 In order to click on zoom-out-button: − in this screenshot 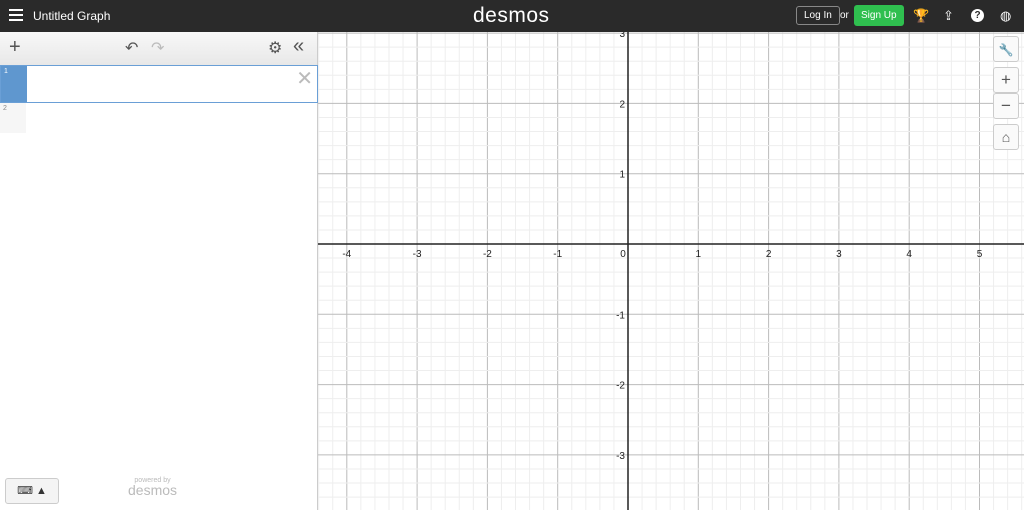, I will do `click(1006, 106)`.